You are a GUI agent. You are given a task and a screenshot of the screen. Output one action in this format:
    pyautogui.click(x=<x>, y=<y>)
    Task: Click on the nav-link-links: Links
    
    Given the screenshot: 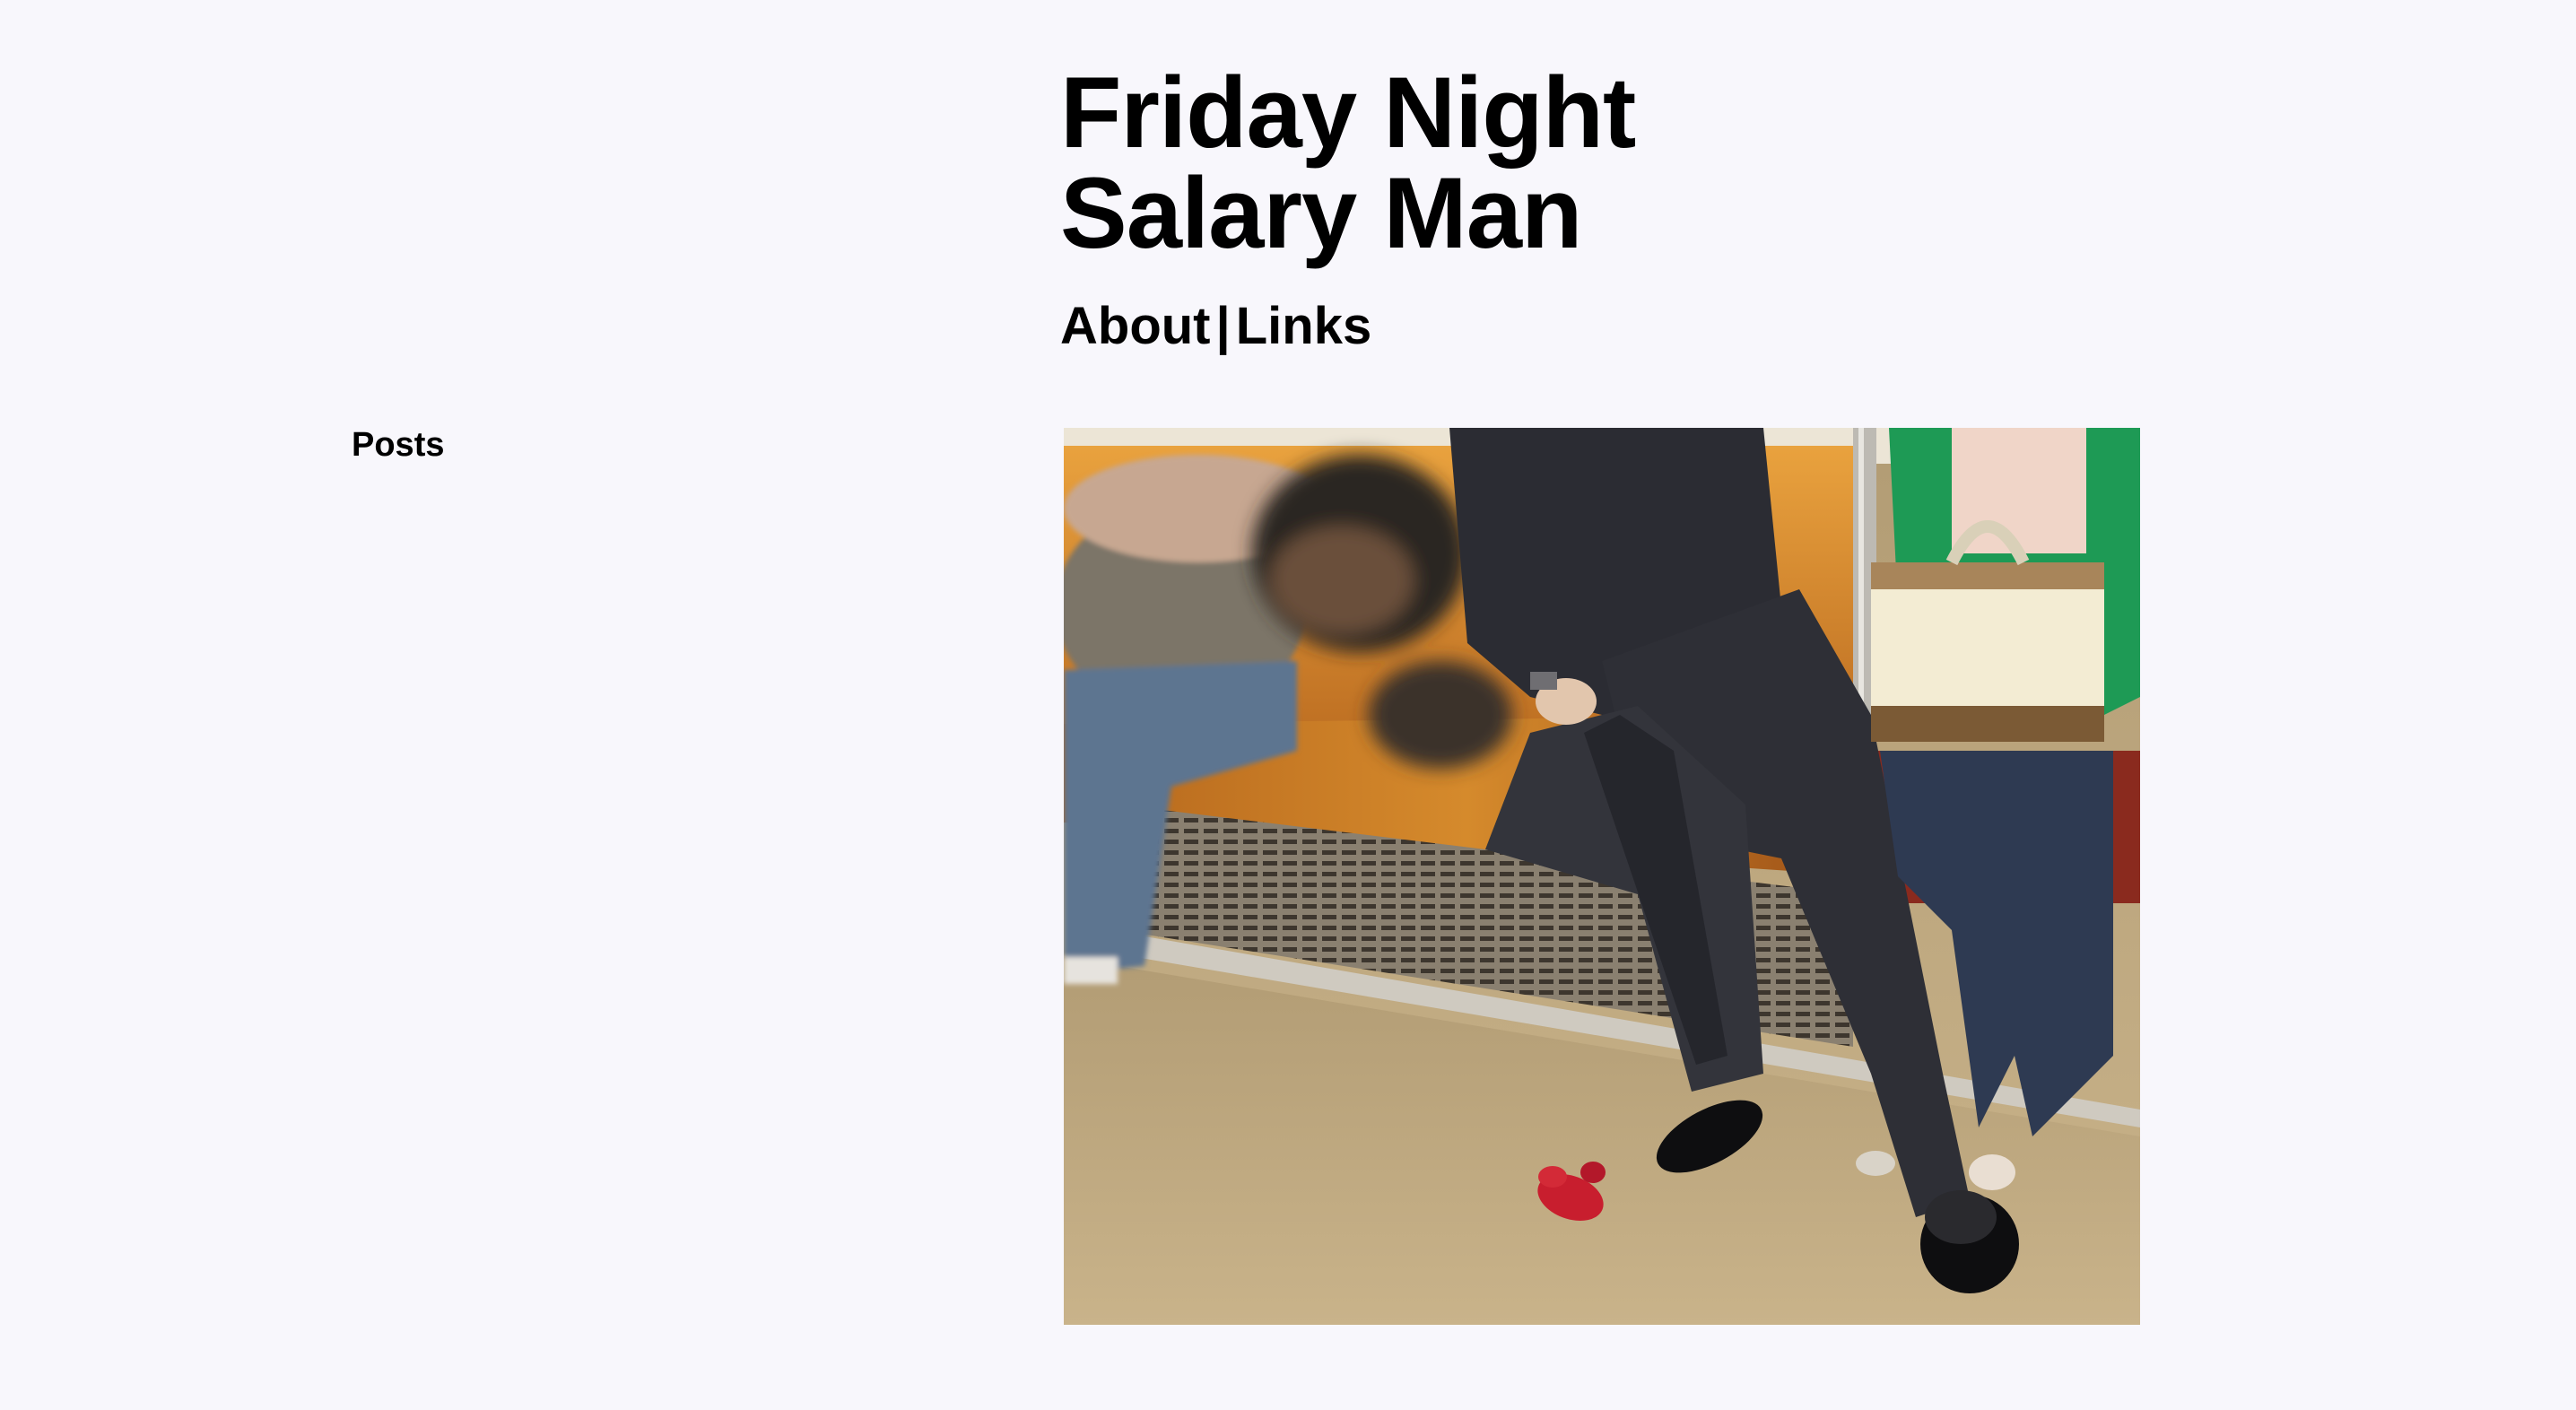 What is the action you would take?
    pyautogui.click(x=1304, y=326)
    